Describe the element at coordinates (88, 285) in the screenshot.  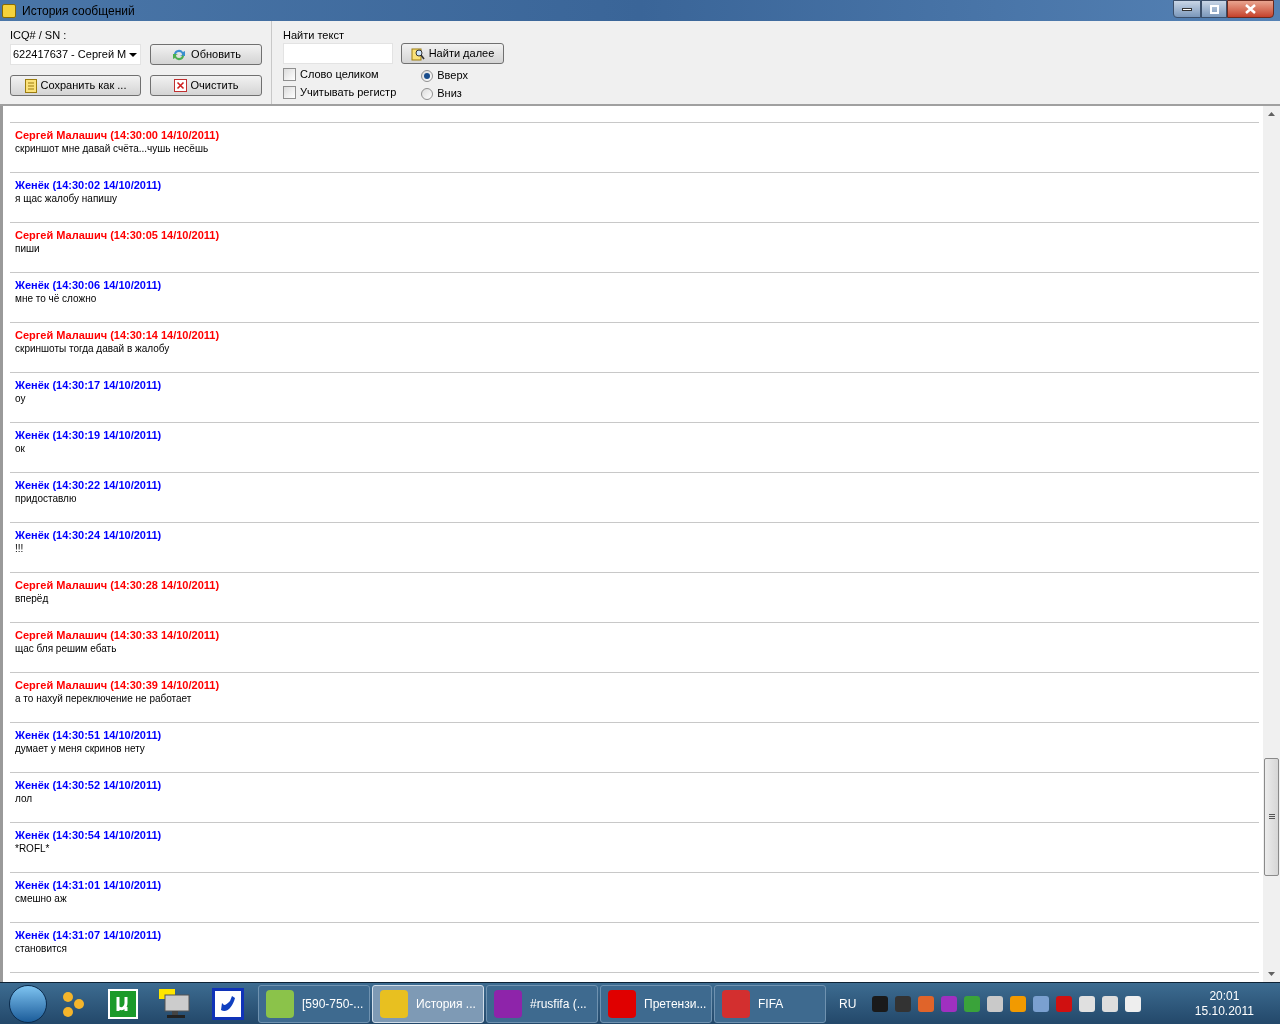
I see `message-header: Женёк (14:30:06 14/10/2011)` at that location.